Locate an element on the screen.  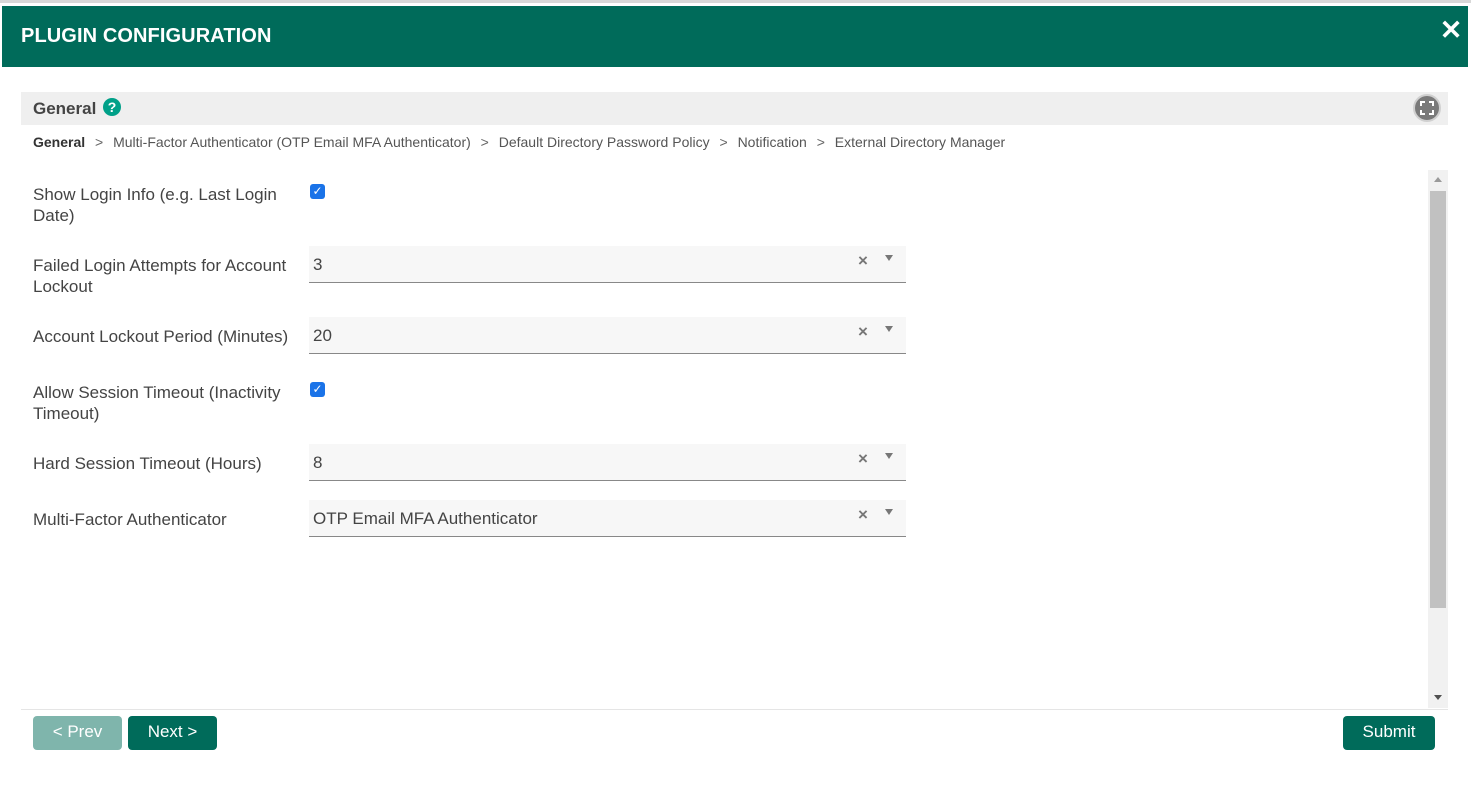
window-top-border is located at coordinates (735, 1).